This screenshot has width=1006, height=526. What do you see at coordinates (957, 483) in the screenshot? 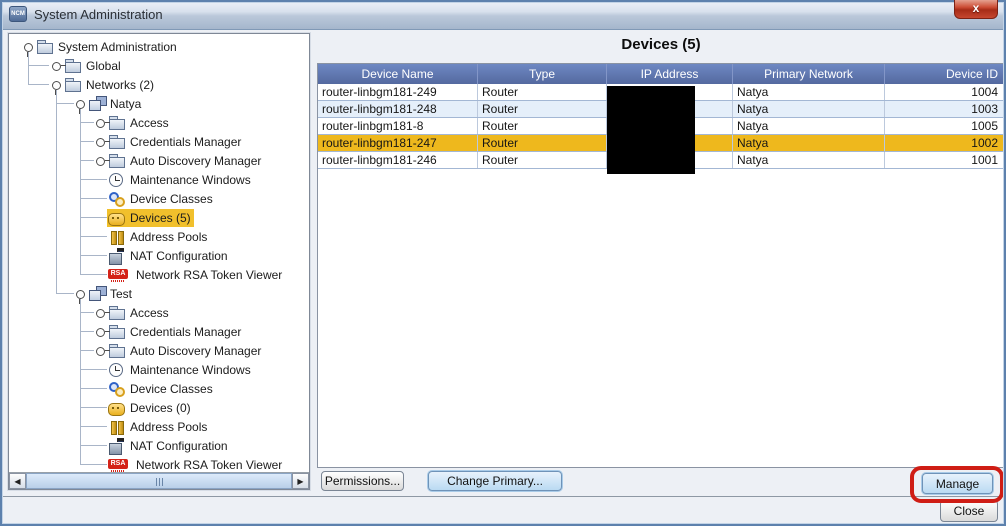
I see `manage-button: Manage` at bounding box center [957, 483].